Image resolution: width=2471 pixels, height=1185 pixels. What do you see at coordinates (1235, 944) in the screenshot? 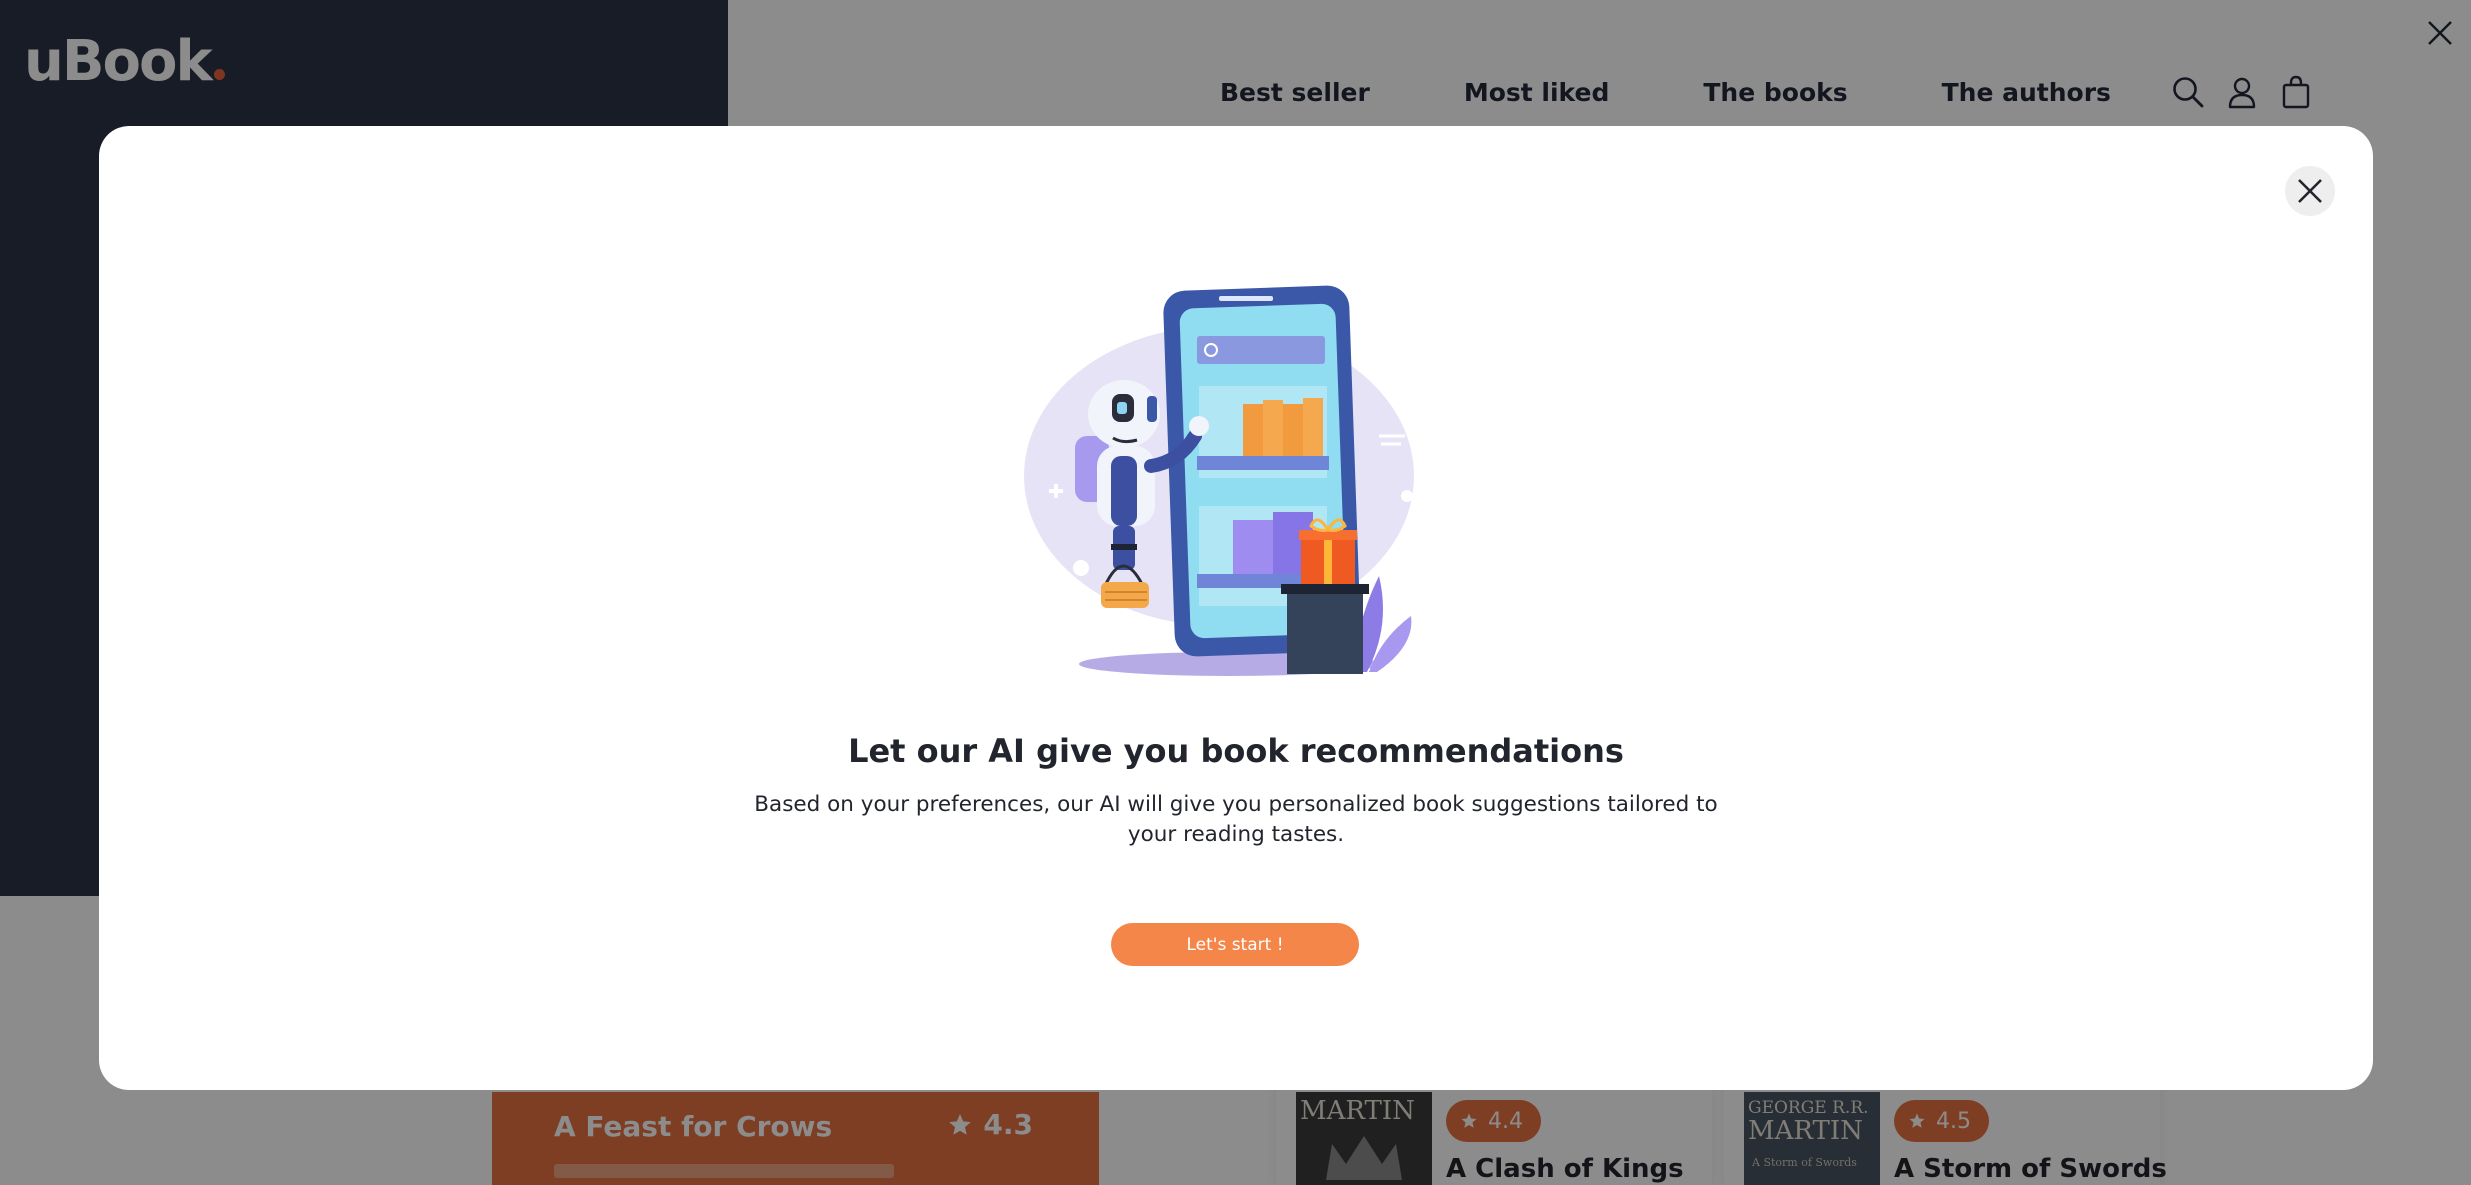
I see `start-button: Let's start !` at bounding box center [1235, 944].